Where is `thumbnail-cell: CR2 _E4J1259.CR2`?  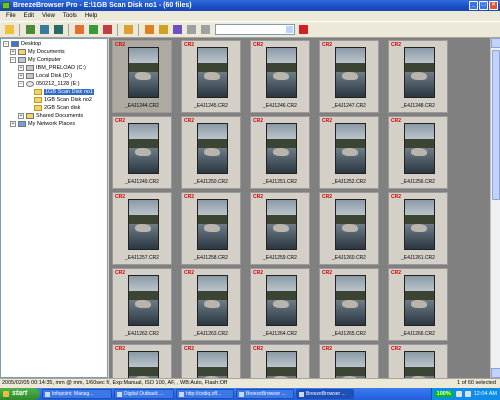
thumbnail-cell: CR2 _E4J1259.CR2 is located at coordinates (280, 228).